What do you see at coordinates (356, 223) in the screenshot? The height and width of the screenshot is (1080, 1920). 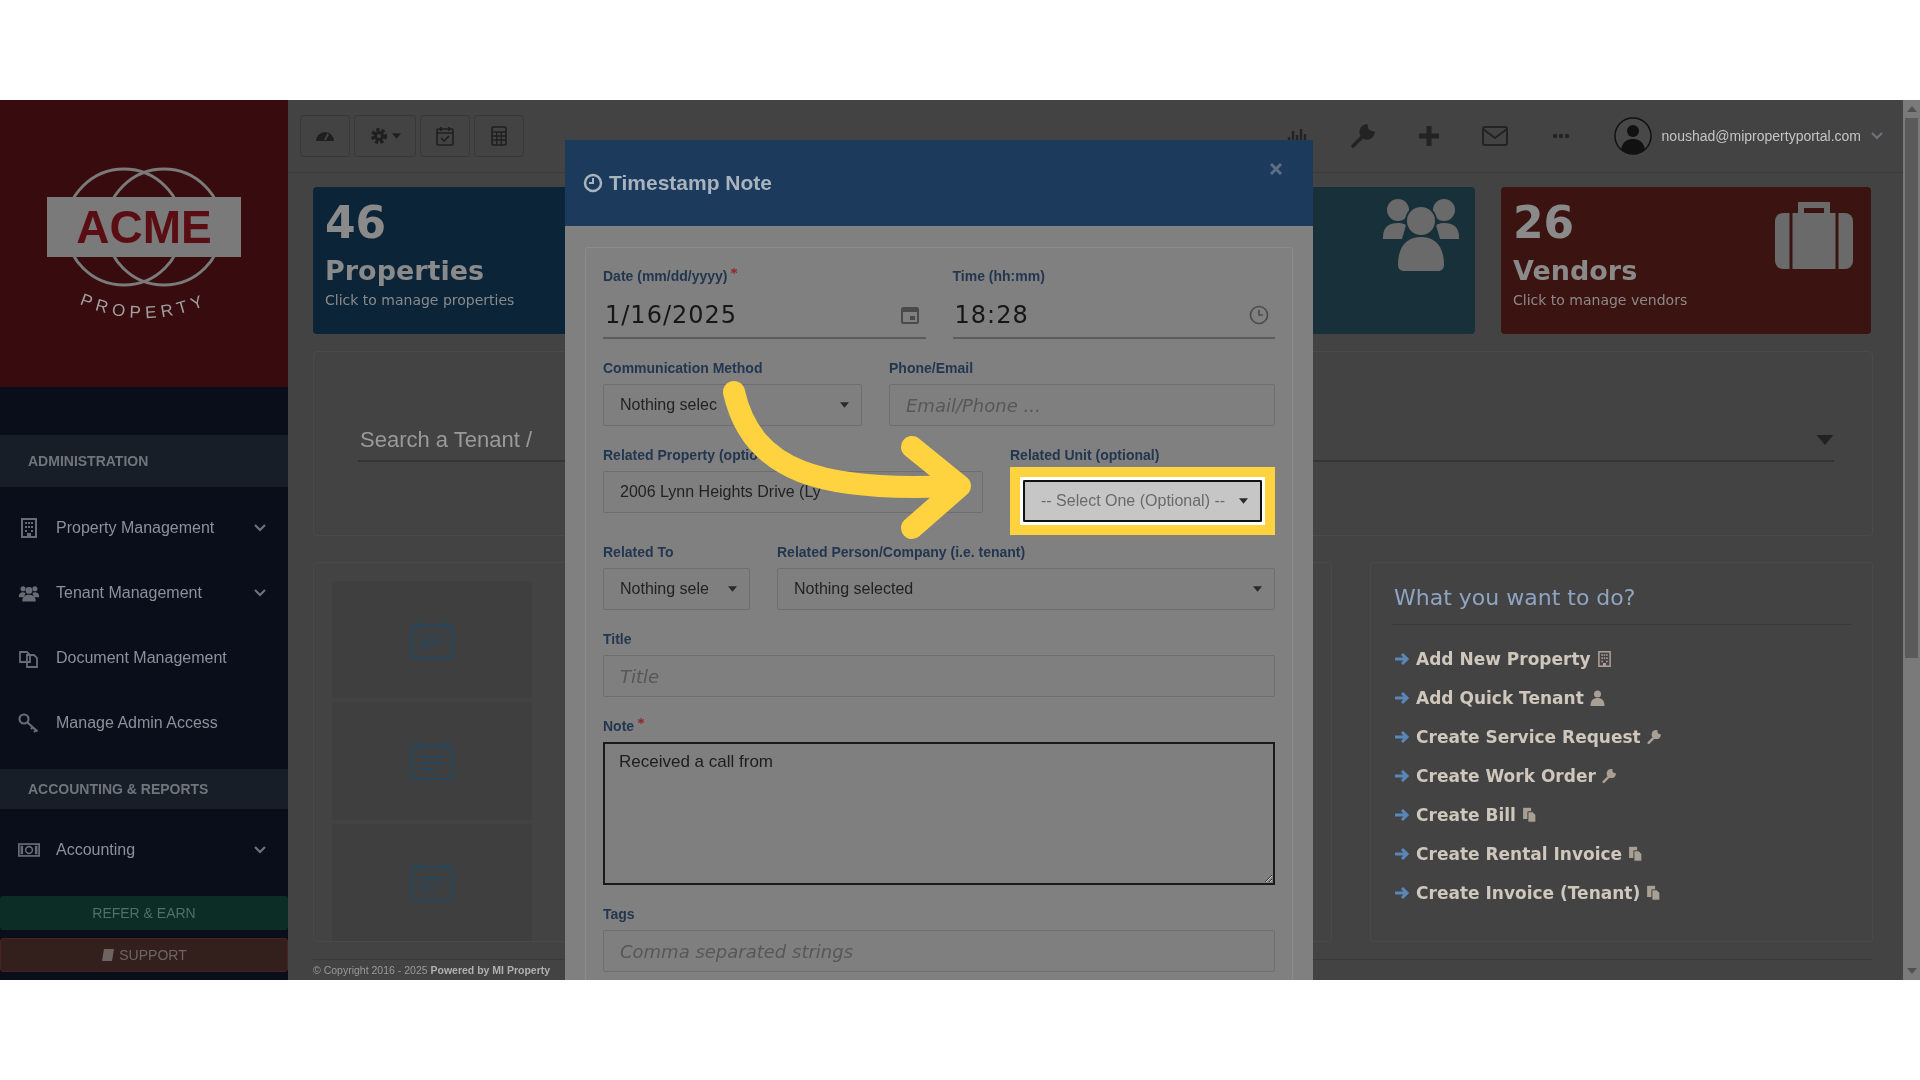 I see `card-count: 46` at bounding box center [356, 223].